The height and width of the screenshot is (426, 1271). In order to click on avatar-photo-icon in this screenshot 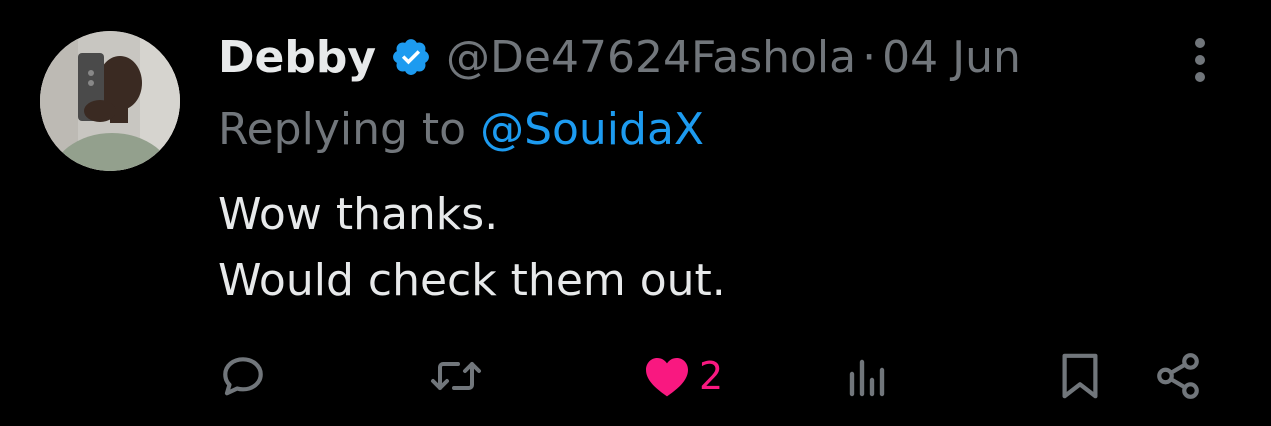, I will do `click(110, 101)`.